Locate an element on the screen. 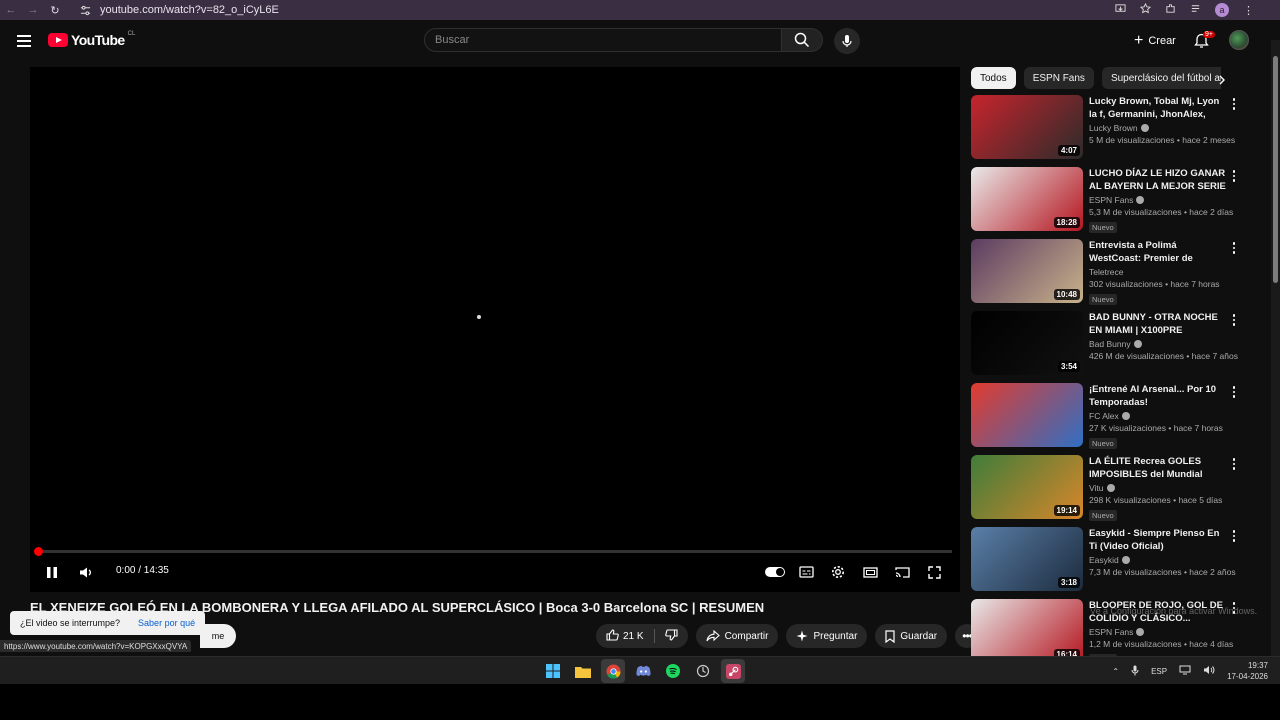 The height and width of the screenshot is (720, 1280). pause-button is located at coordinates (52, 572).